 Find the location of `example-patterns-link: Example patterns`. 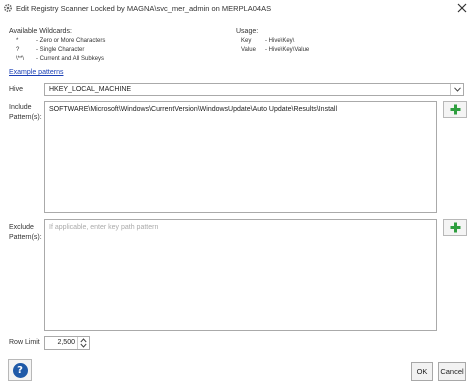

example-patterns-link: Example patterns is located at coordinates (36, 72).